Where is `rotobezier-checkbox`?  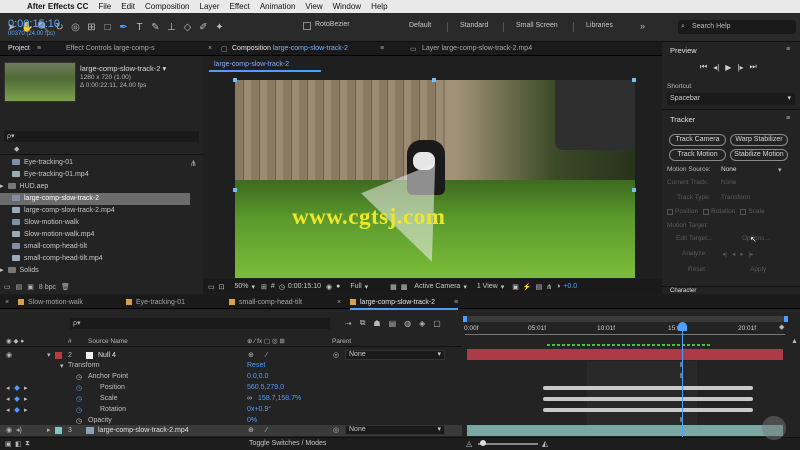 rotobezier-checkbox is located at coordinates (307, 26).